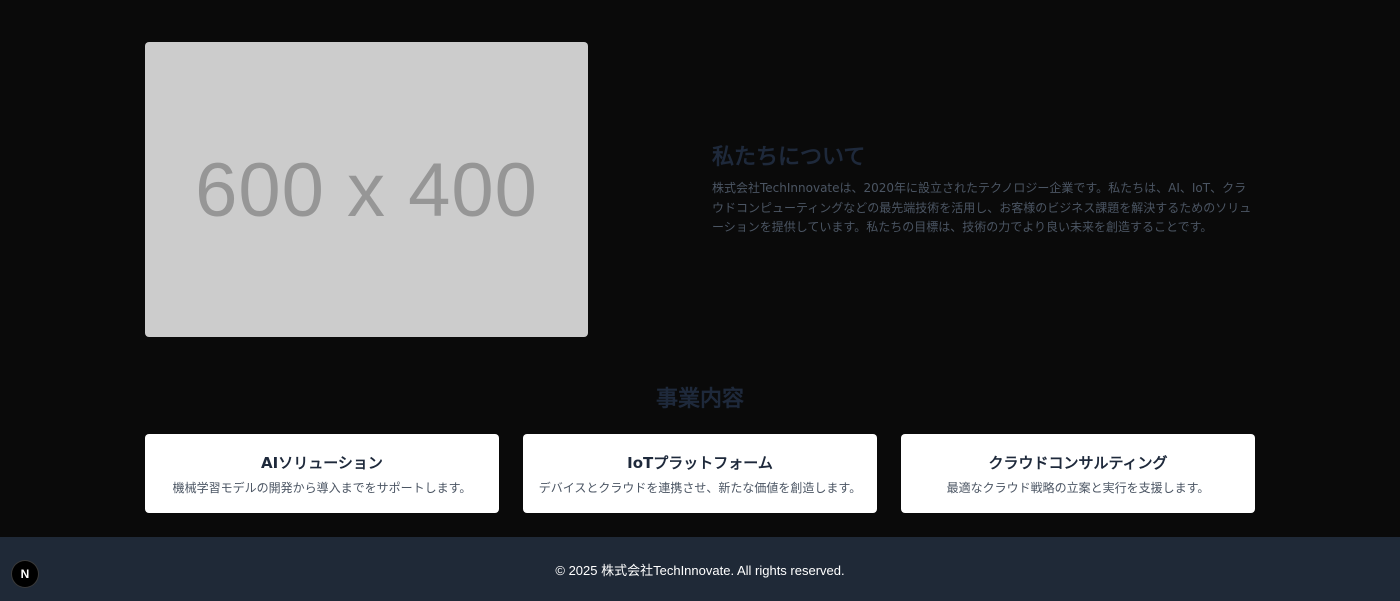 The height and width of the screenshot is (601, 1400). What do you see at coordinates (322, 488) in the screenshot?
I see `service-card-description: 機械学習モデルの開発から導入までをサポートします。` at bounding box center [322, 488].